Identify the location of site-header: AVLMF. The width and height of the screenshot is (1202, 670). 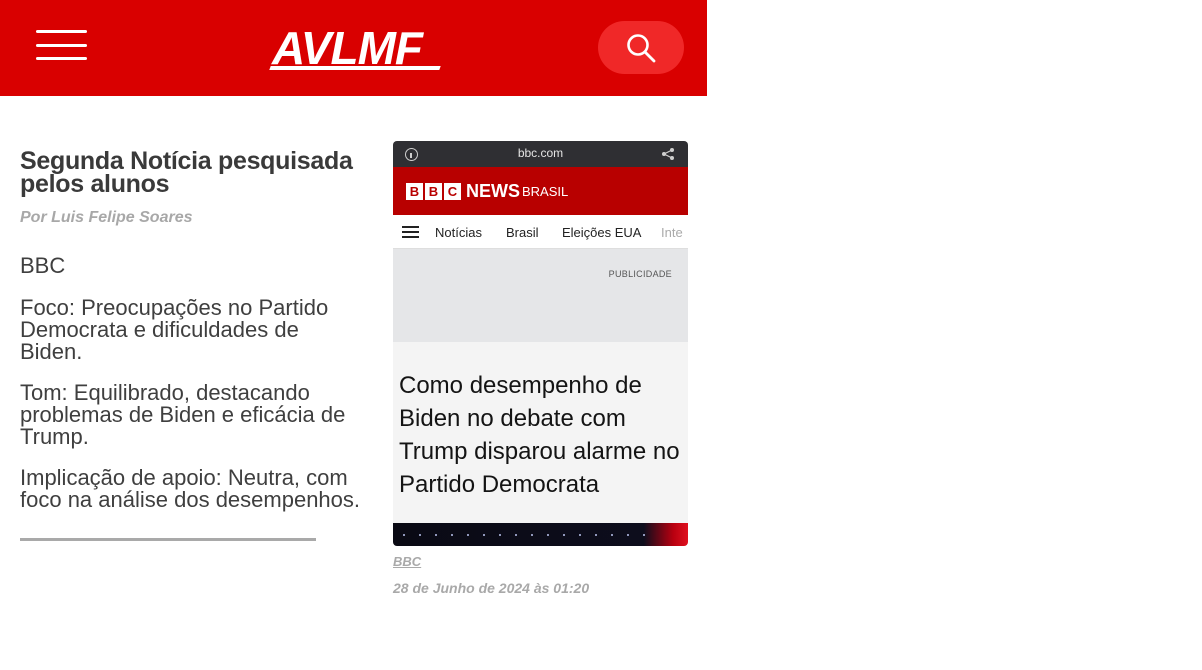
(353, 48).